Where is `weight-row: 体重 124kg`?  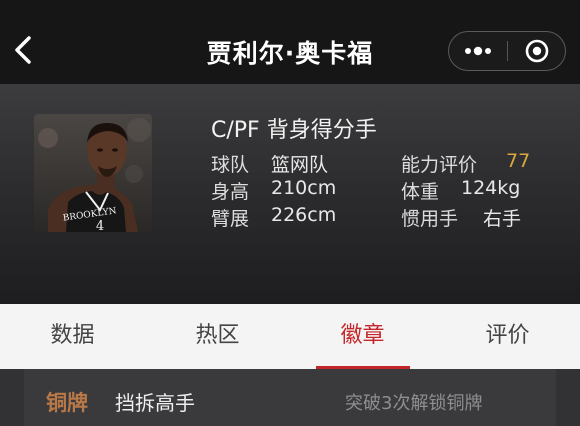
weight-row: 体重 124kg is located at coordinates (460, 190).